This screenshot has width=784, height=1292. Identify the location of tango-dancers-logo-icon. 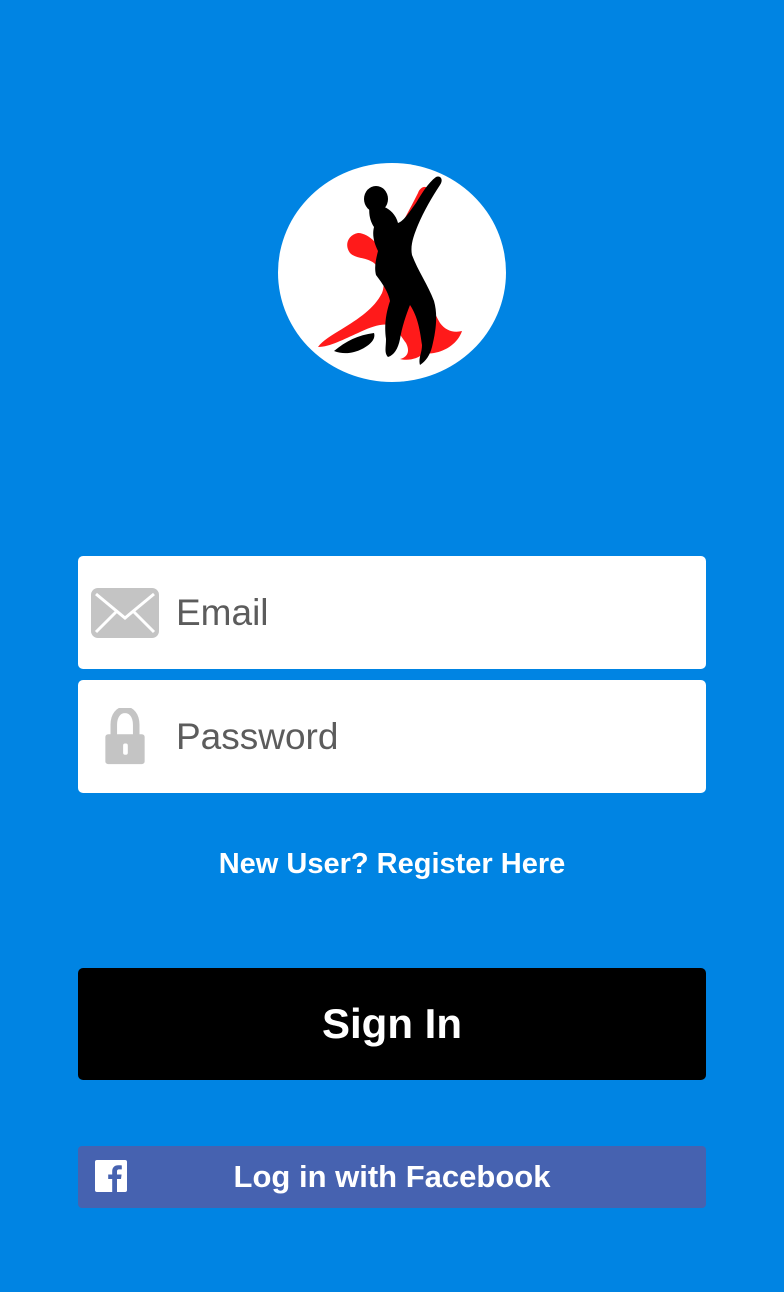
(390, 270).